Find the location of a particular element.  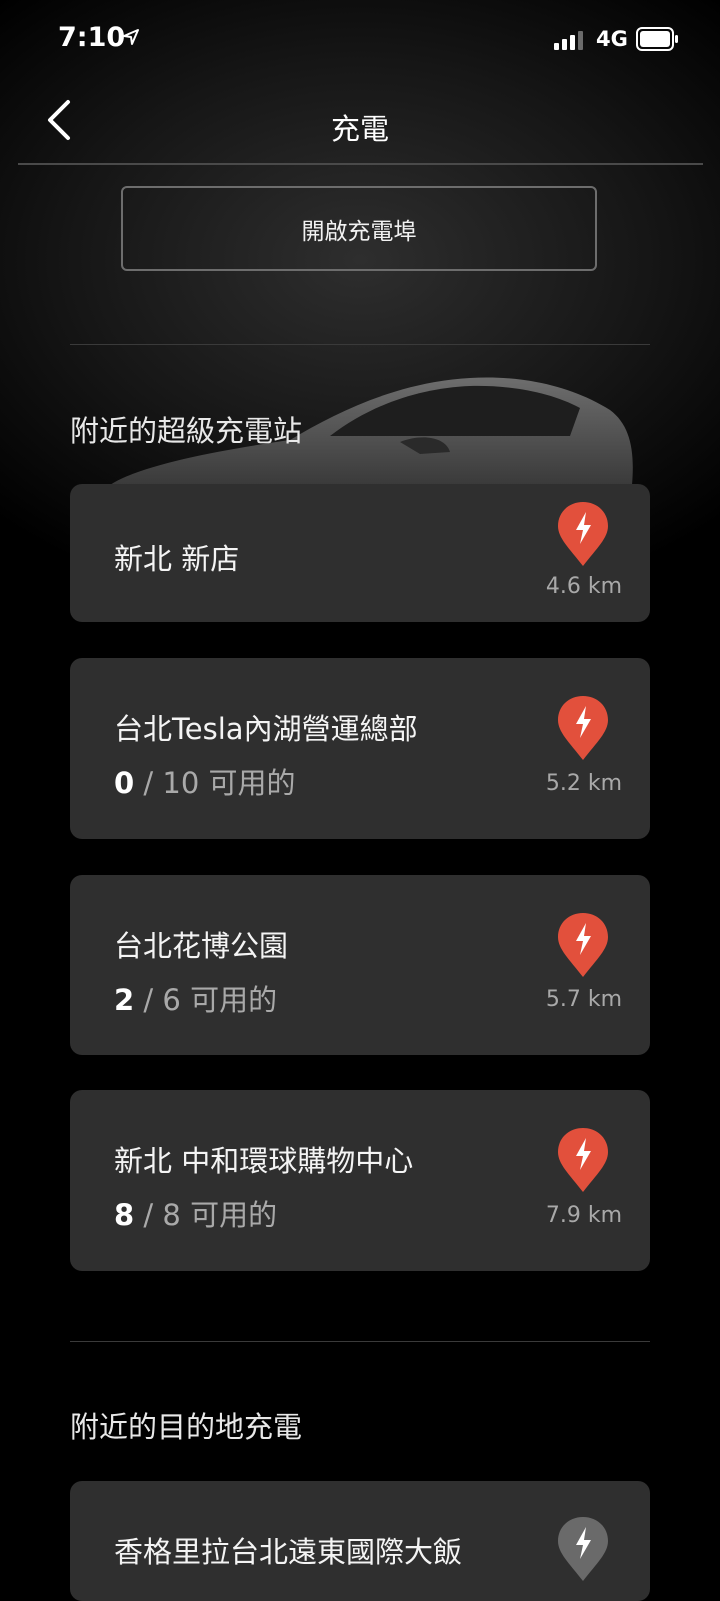

available-count: 2 is located at coordinates (124, 1000).